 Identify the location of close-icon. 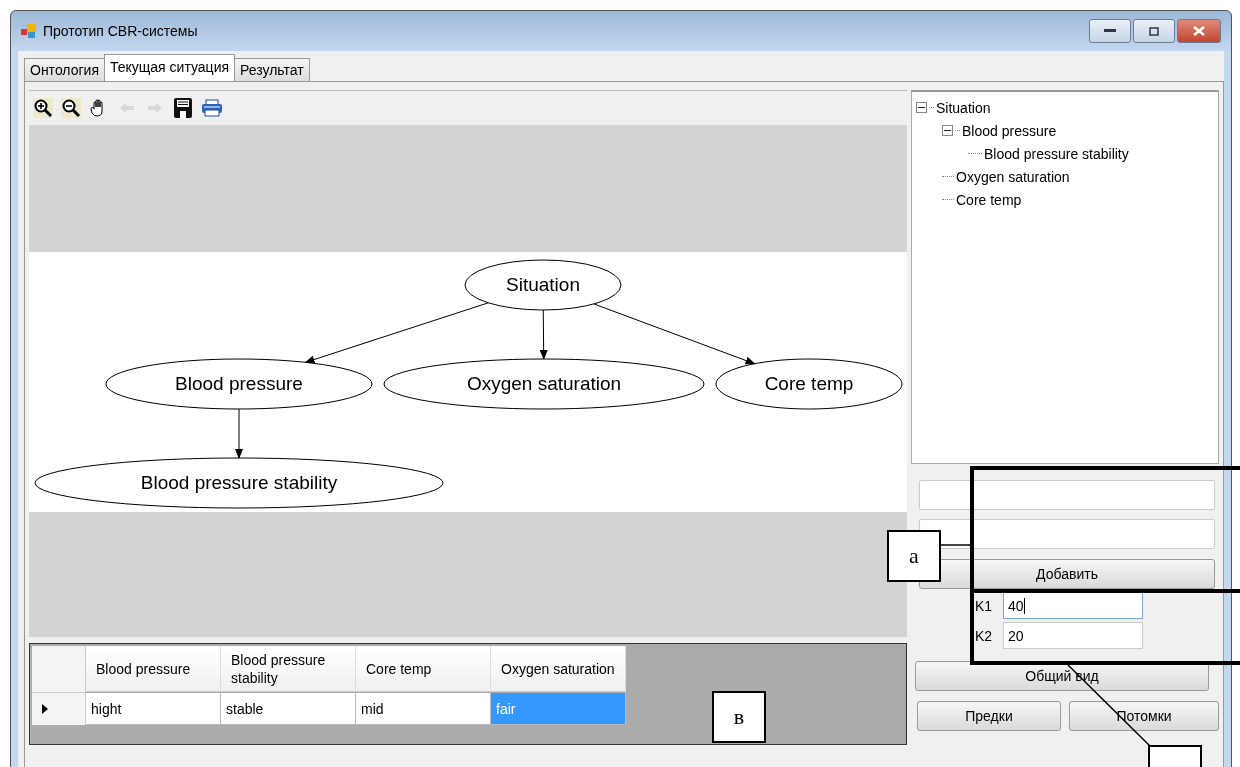
(1199, 31).